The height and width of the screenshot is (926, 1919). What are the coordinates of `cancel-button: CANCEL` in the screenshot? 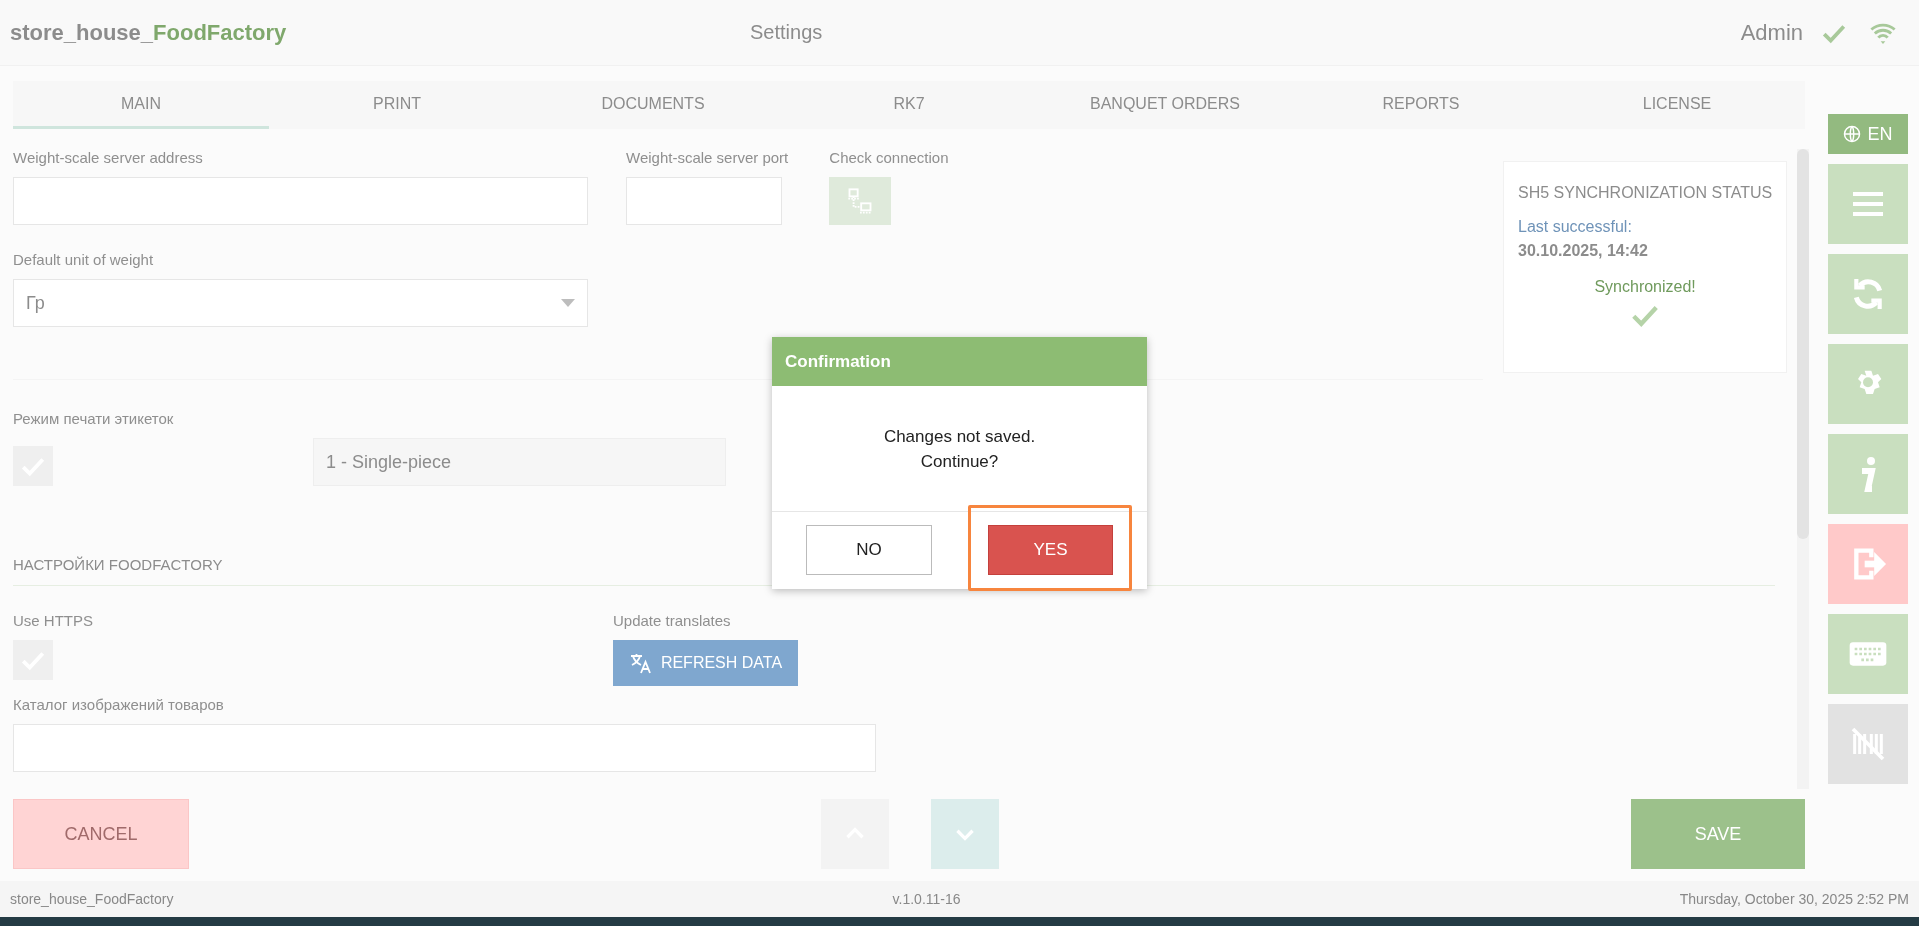 It's located at (101, 834).